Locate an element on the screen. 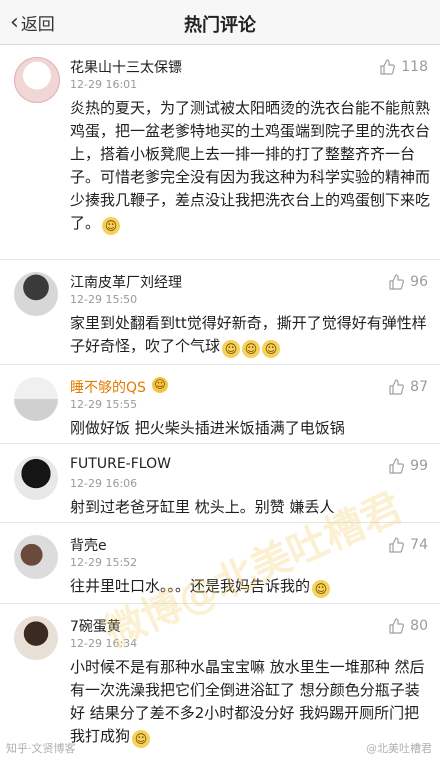  like-count: 80 is located at coordinates (419, 626).